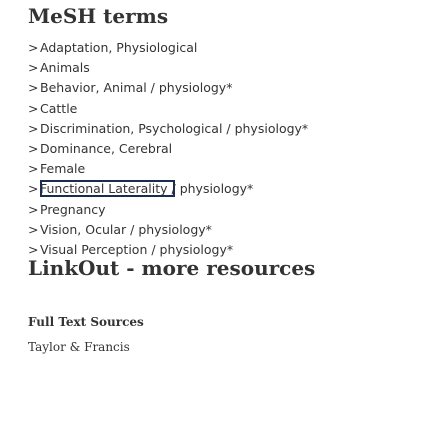  What do you see at coordinates (65, 67) in the screenshot?
I see `mesh-term-label: Animals` at bounding box center [65, 67].